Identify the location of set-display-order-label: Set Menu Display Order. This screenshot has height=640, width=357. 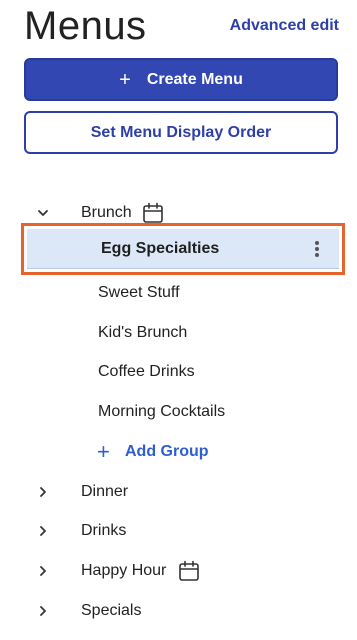
(181, 132).